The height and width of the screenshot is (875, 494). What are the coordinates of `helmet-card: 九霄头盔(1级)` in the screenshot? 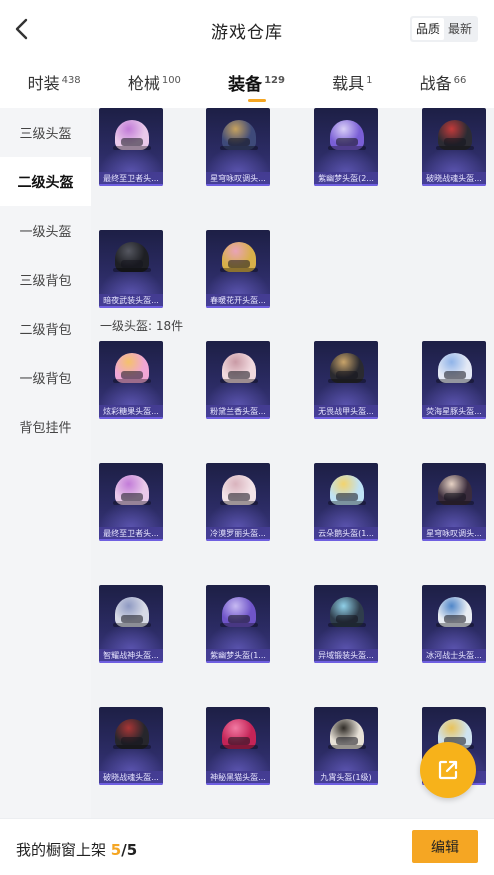 It's located at (346, 746).